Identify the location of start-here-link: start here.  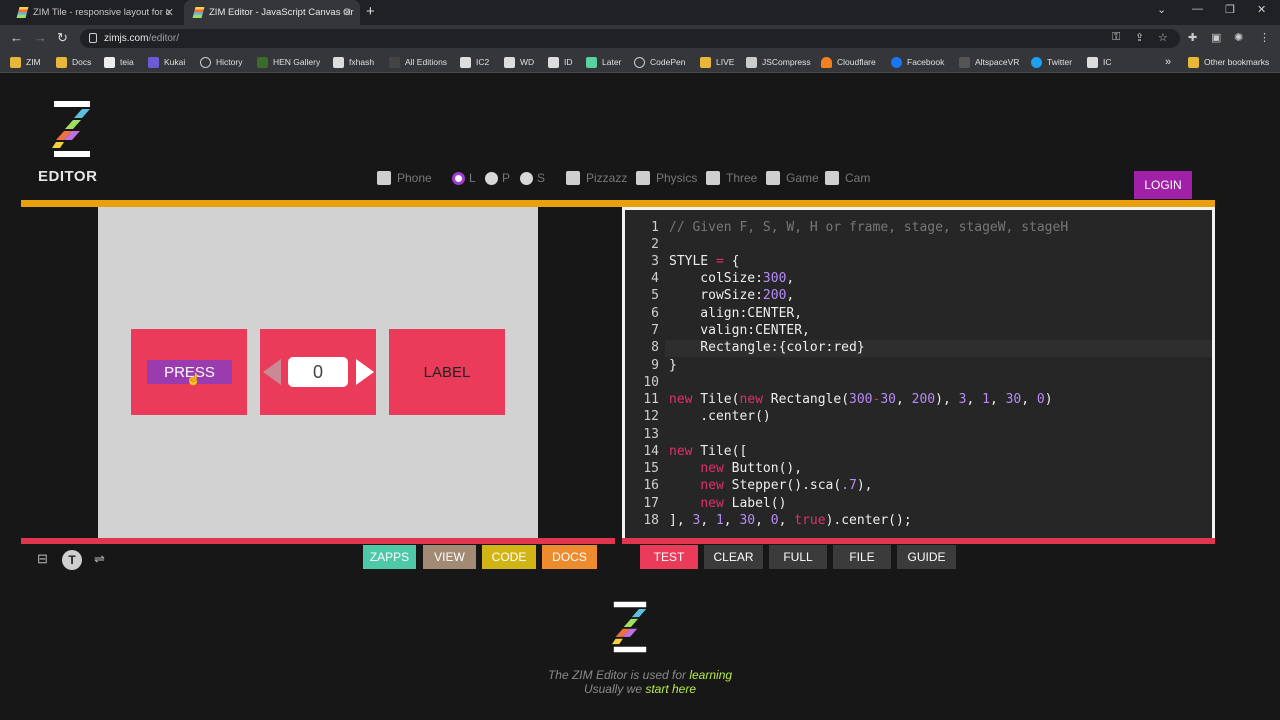
(670, 689).